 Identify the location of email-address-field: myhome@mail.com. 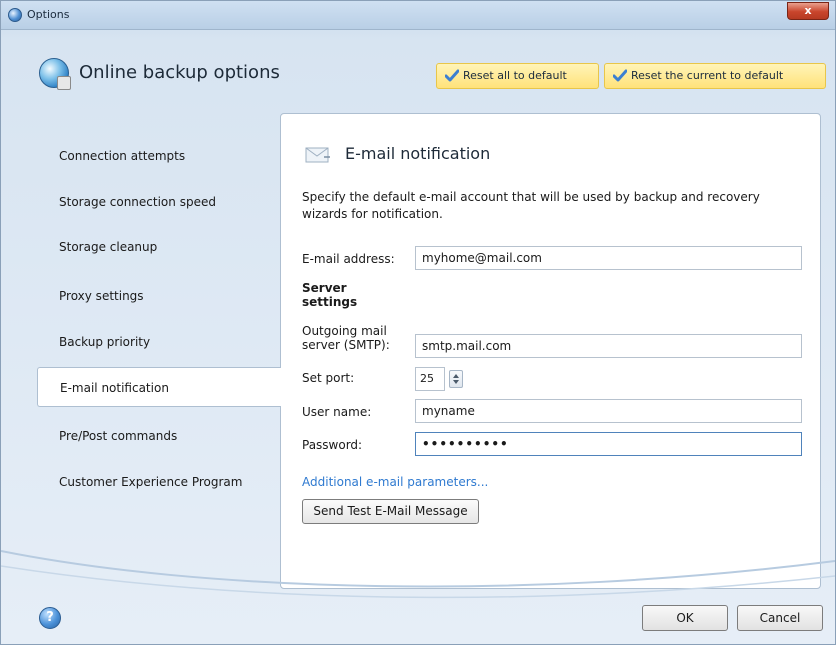
(608, 258).